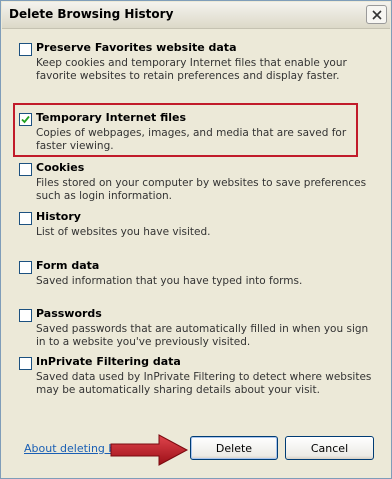  Describe the element at coordinates (123, 232) in the screenshot. I see `option-description: List of websites you have visited.` at that location.